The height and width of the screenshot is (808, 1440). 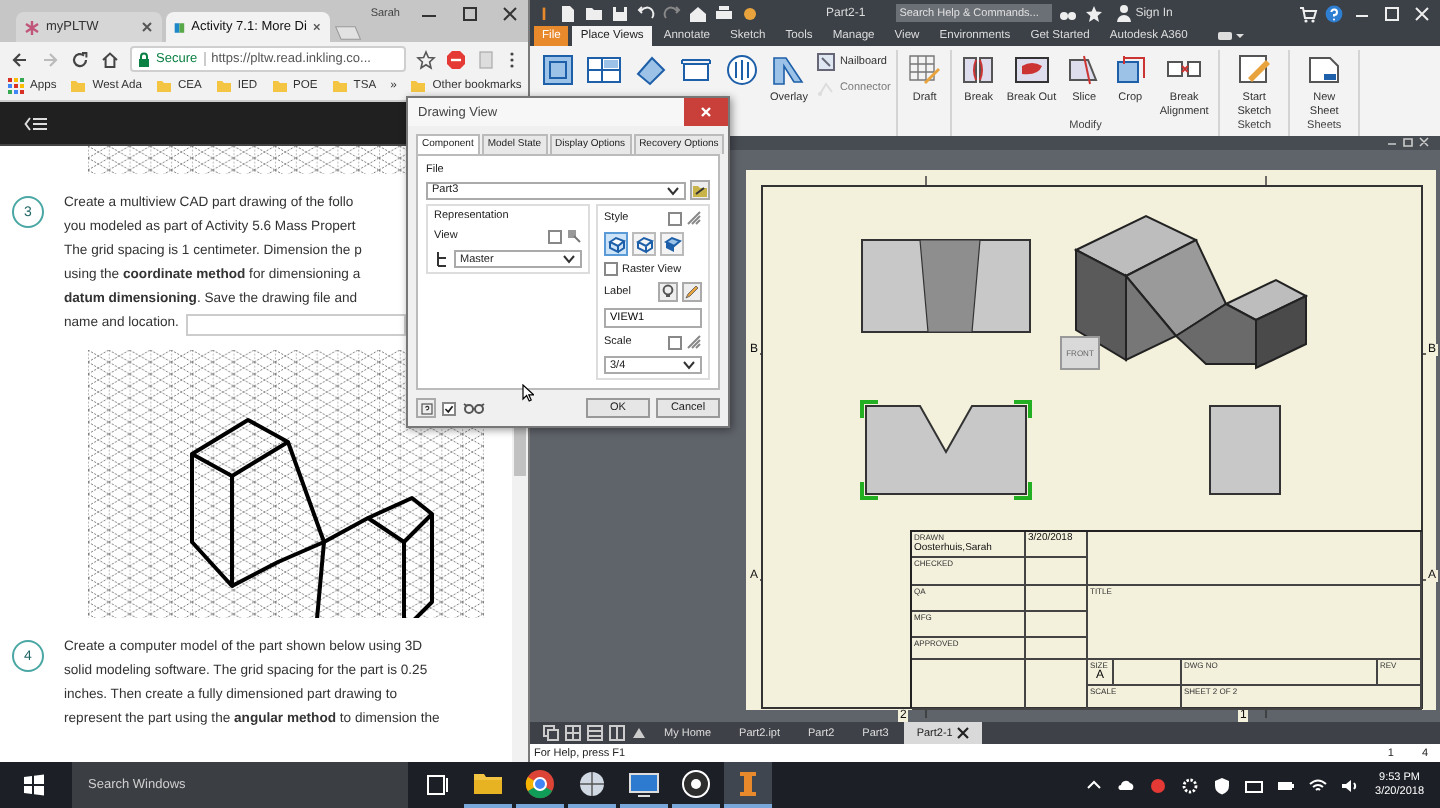 What do you see at coordinates (978, 70) in the screenshot?
I see `break-icon` at bounding box center [978, 70].